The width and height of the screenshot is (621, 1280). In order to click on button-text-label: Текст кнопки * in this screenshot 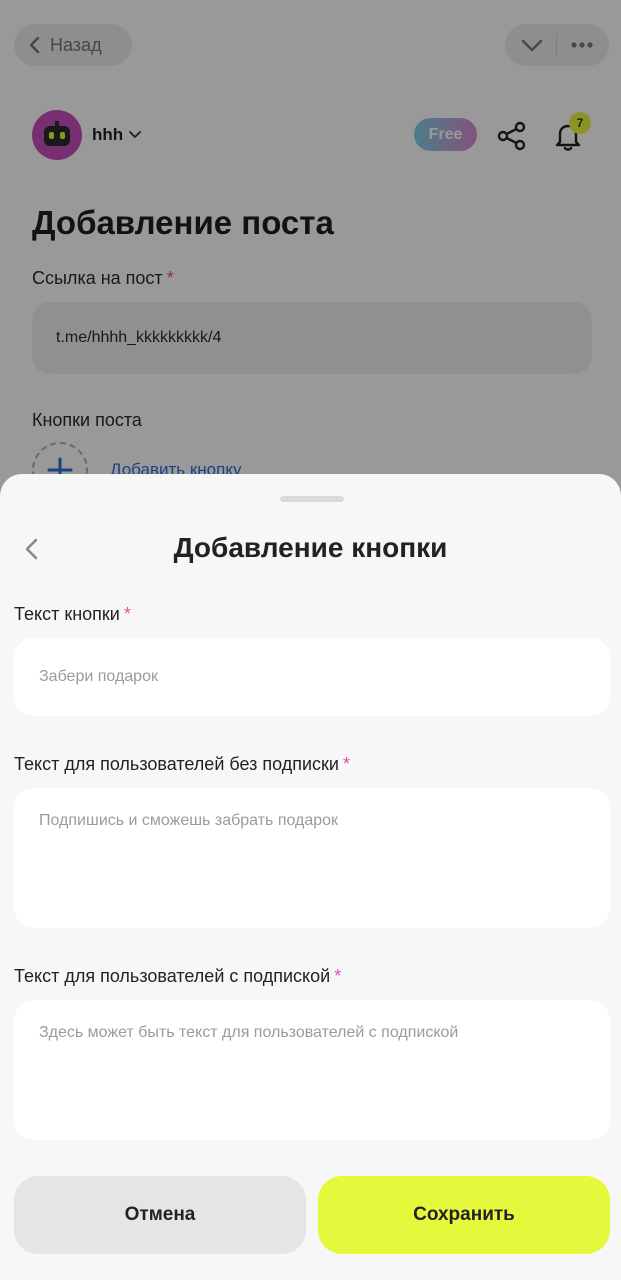, I will do `click(72, 614)`.